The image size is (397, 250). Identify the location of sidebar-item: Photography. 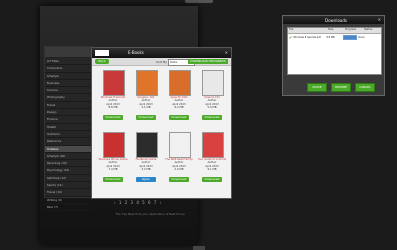
(68, 98).